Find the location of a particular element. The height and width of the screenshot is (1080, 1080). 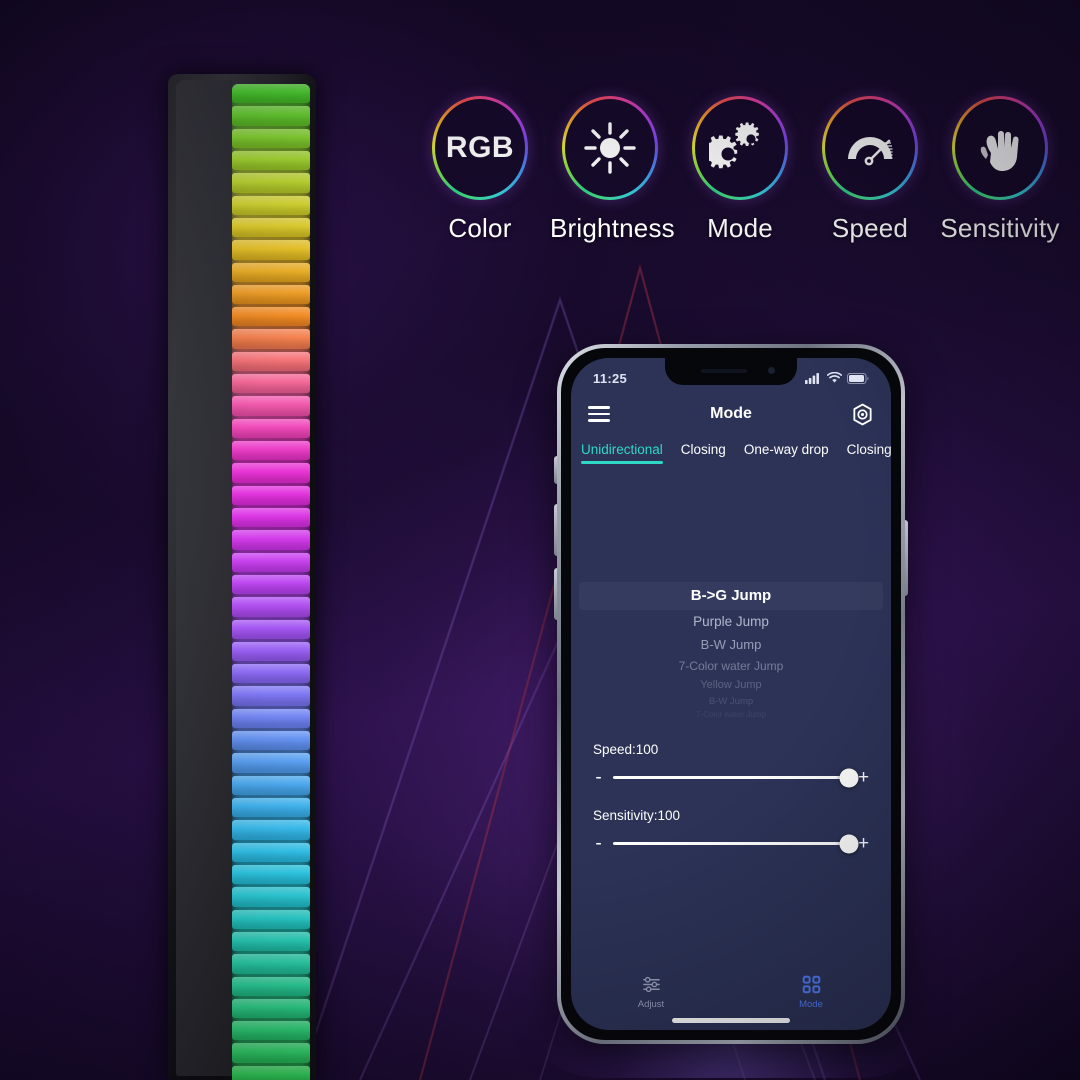

slider-decrease-sensitivity: - is located at coordinates (598, 843).